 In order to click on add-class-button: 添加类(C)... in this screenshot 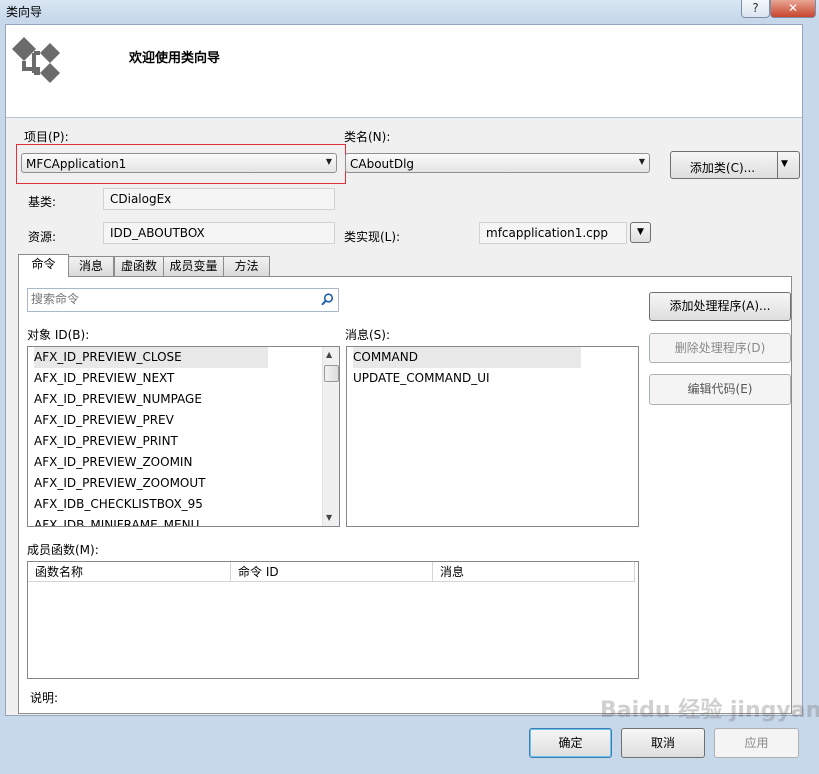, I will do `click(722, 167)`.